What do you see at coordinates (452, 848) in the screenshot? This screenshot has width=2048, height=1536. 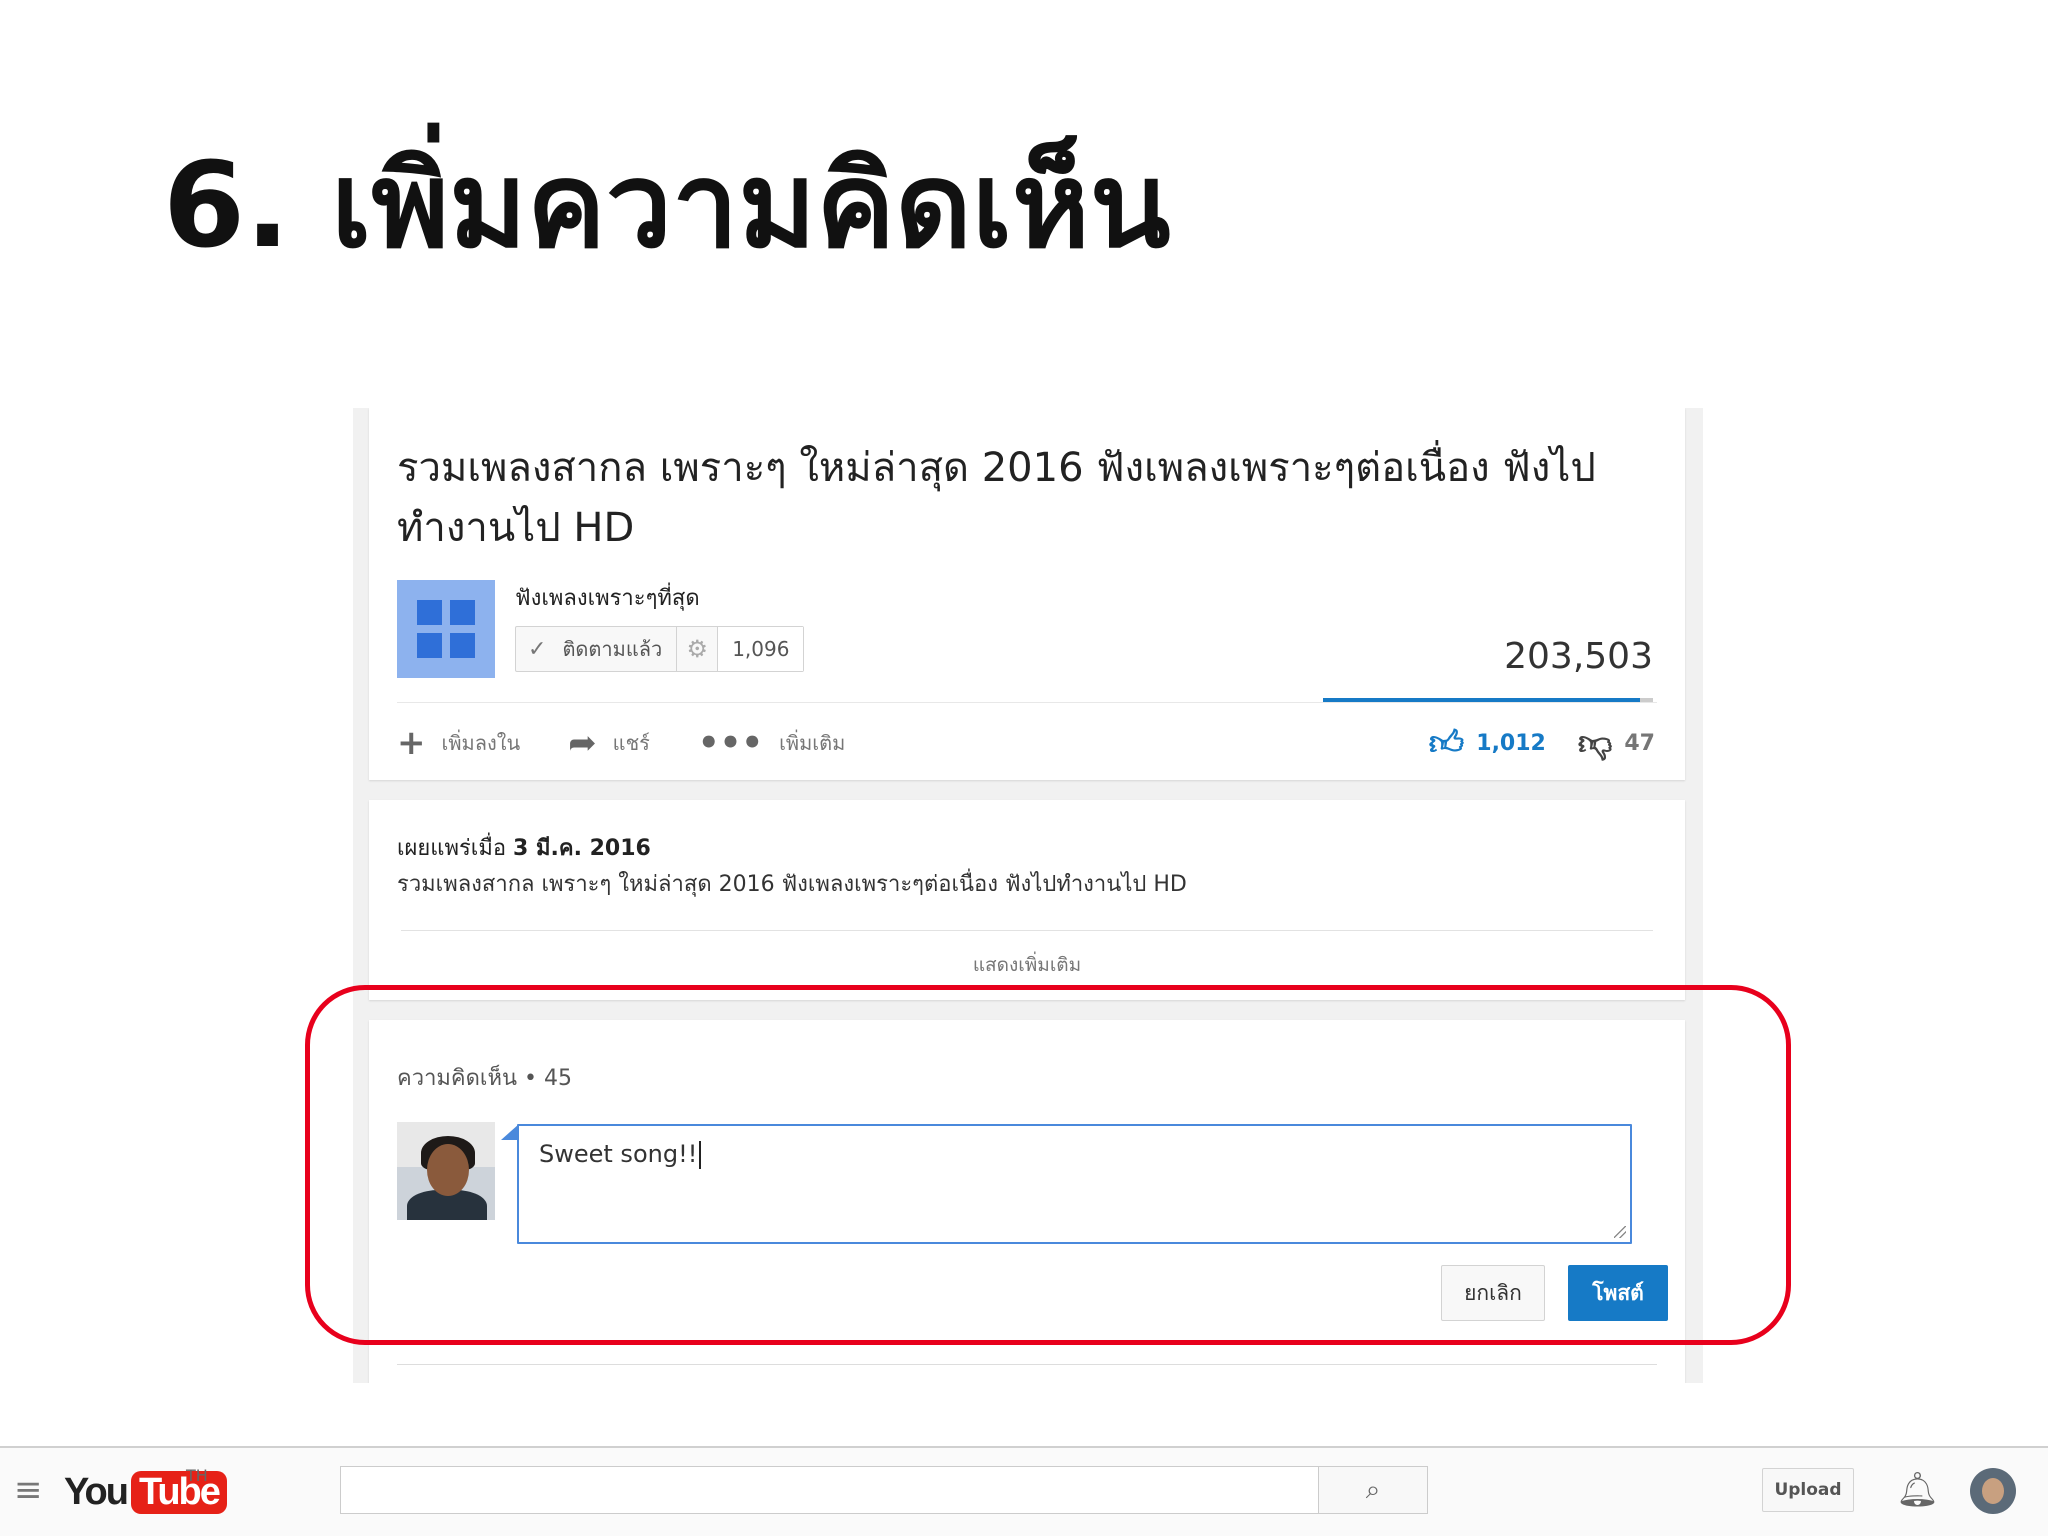 I see `published-prefix: เผยแพร่เมื่อ` at bounding box center [452, 848].